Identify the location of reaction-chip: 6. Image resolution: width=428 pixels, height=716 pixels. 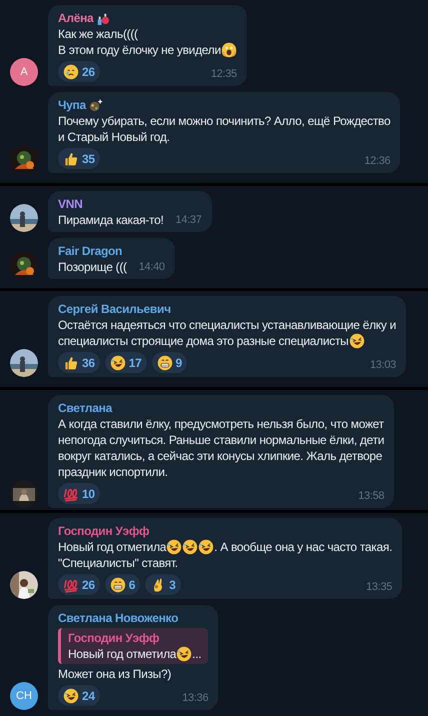
(122, 584).